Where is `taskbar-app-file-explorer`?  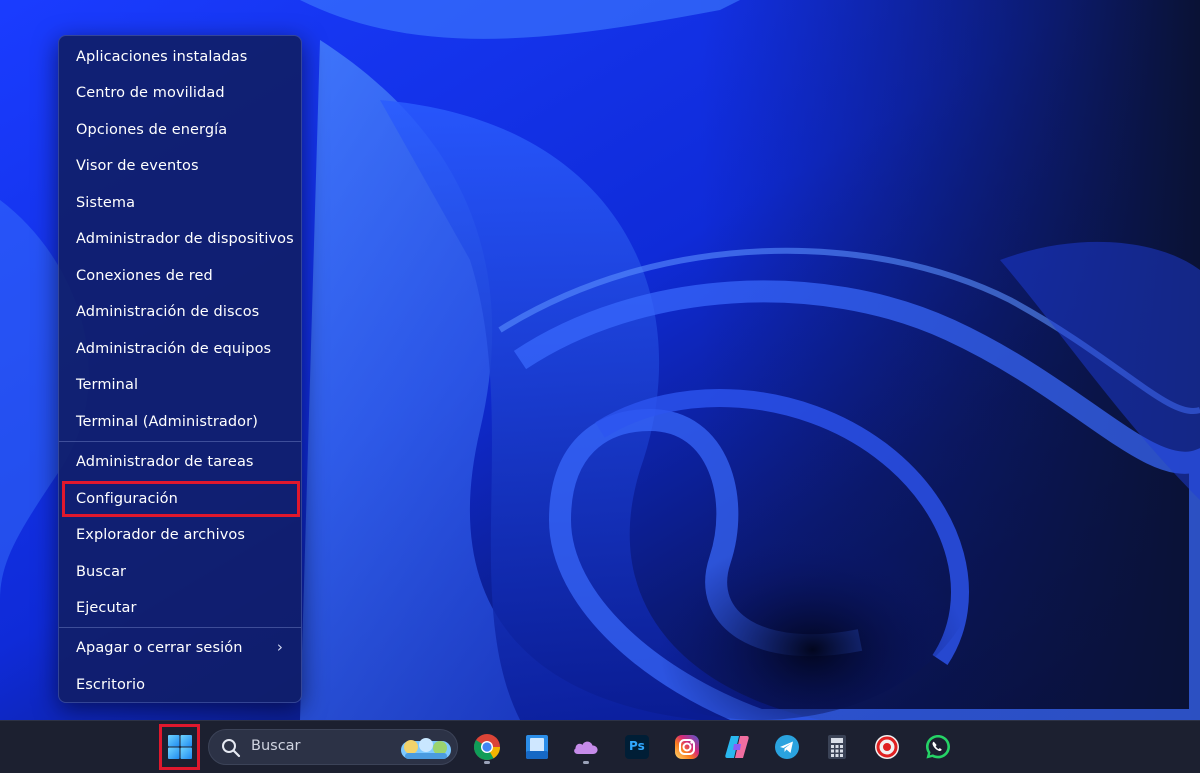
taskbar-app-file-explorer is located at coordinates (537, 747).